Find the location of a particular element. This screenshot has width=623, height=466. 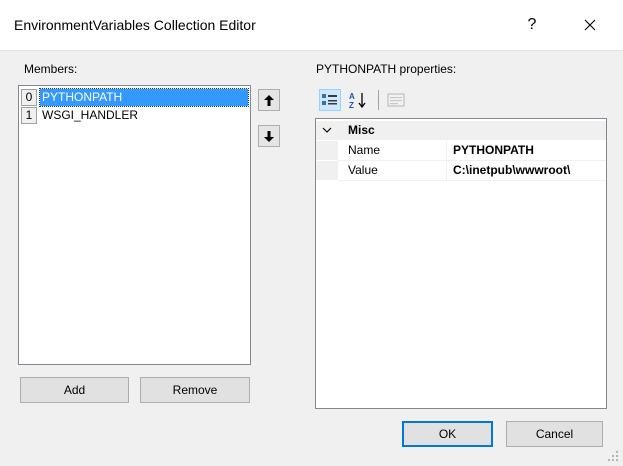

property-name: Value is located at coordinates (363, 170).